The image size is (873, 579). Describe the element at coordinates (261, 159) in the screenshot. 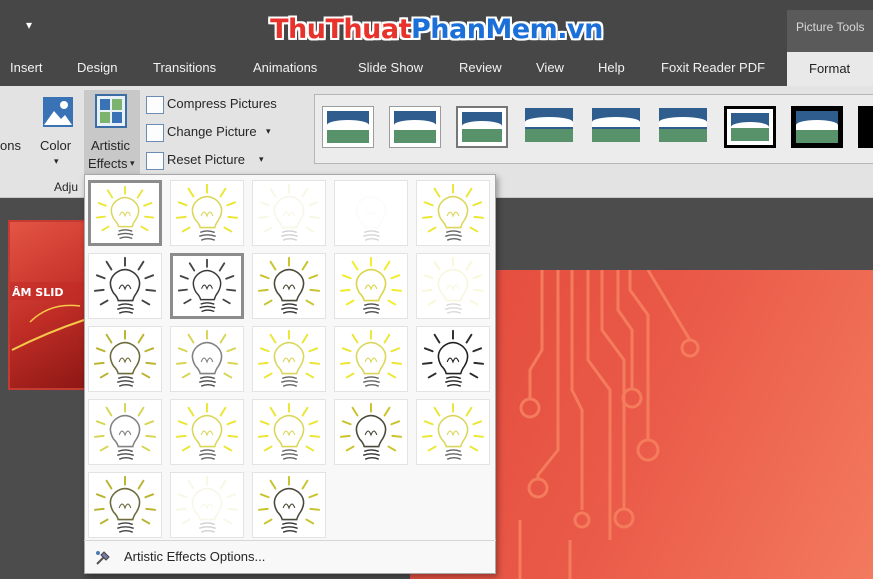

I see `reset-picture-dropdown-arrow: ▾` at that location.